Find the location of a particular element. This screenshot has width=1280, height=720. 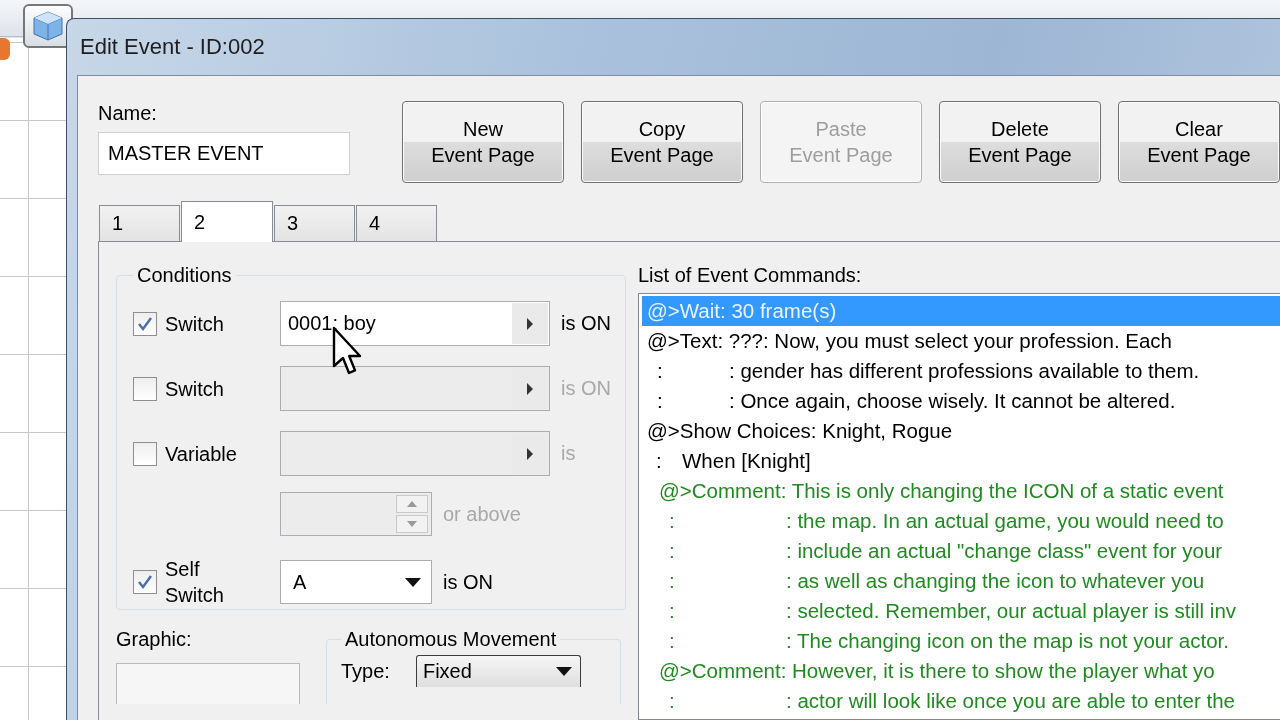

event-page-button: Delete Event Page is located at coordinates (1020, 142).